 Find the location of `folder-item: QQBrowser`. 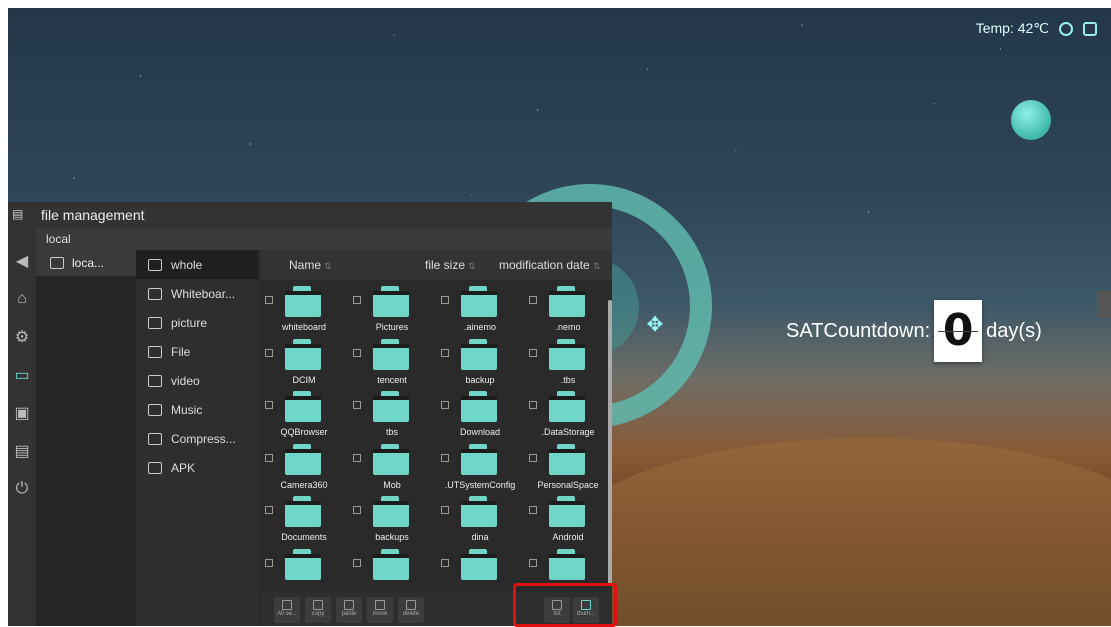

folder-item: QQBrowser is located at coordinates (308, 415).